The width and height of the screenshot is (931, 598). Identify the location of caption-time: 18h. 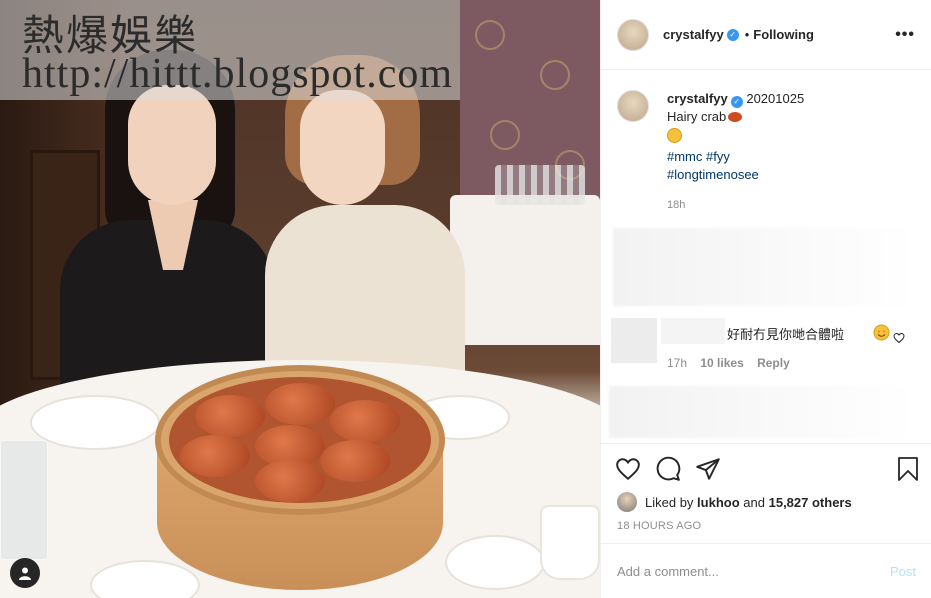
(792, 205).